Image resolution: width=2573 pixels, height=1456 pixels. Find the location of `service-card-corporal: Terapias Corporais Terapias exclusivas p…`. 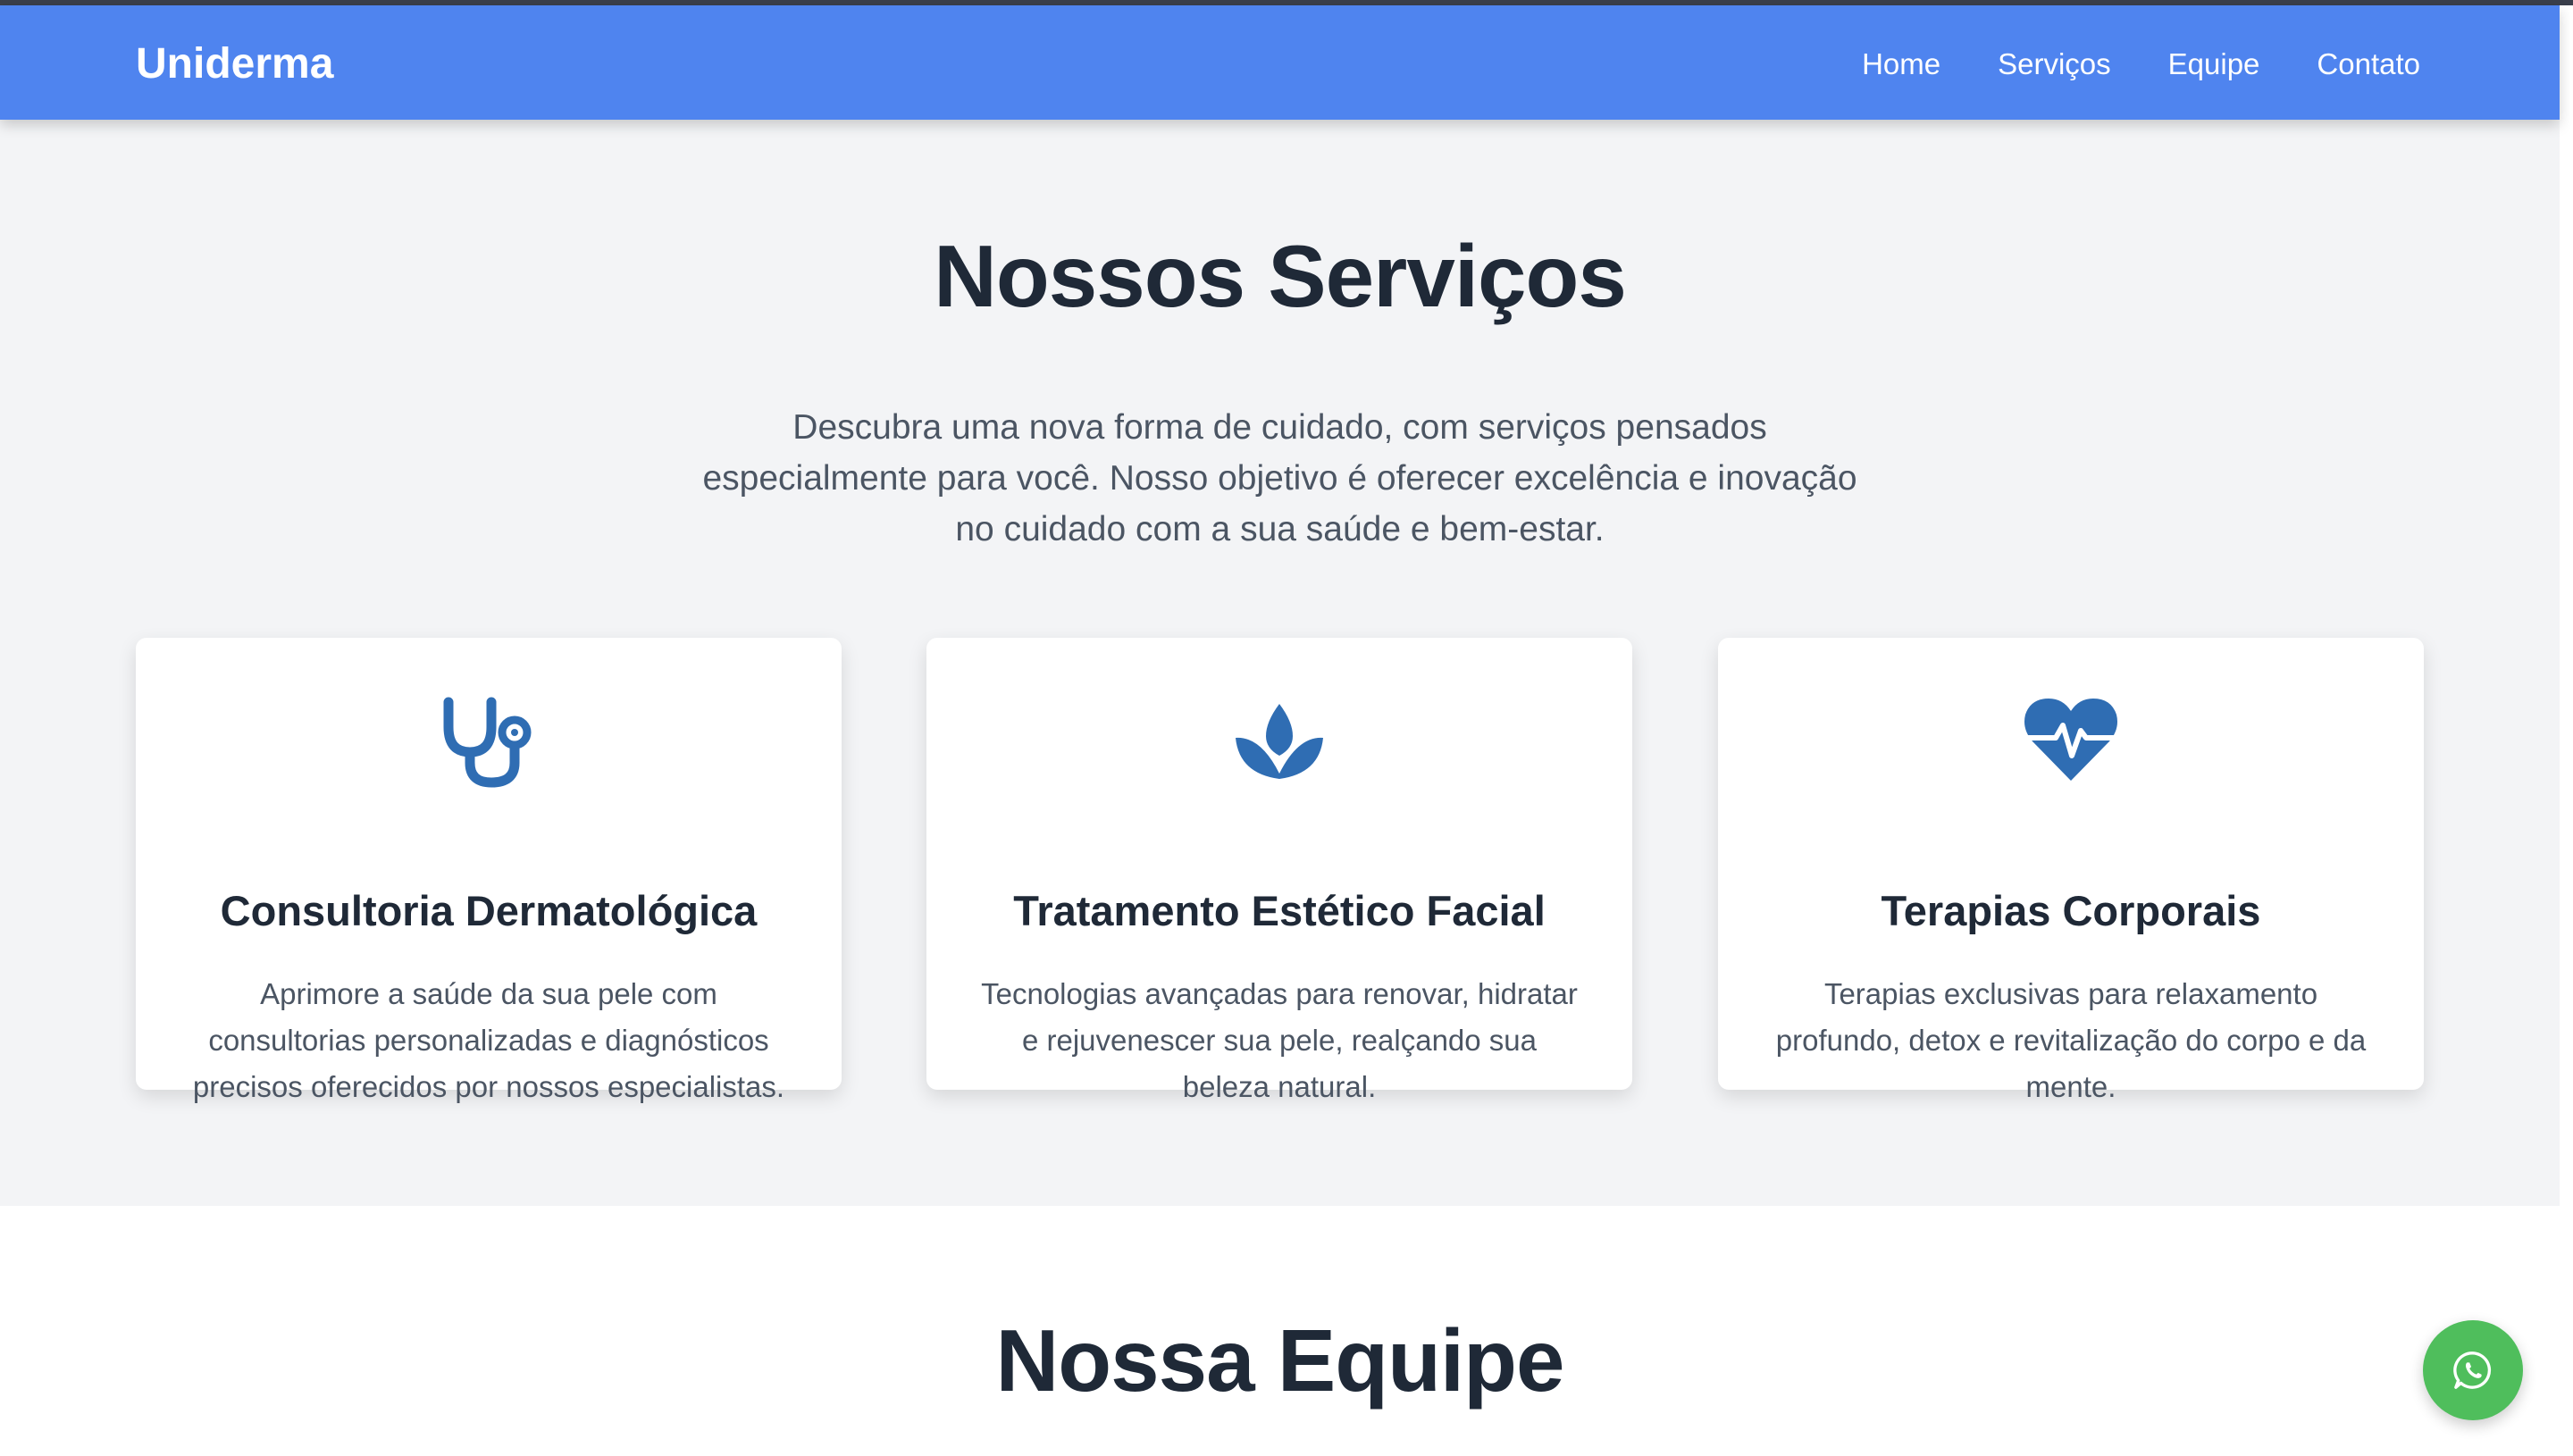

service-card-corporal: Terapias Corporais Terapias exclusivas p… is located at coordinates (2071, 870).